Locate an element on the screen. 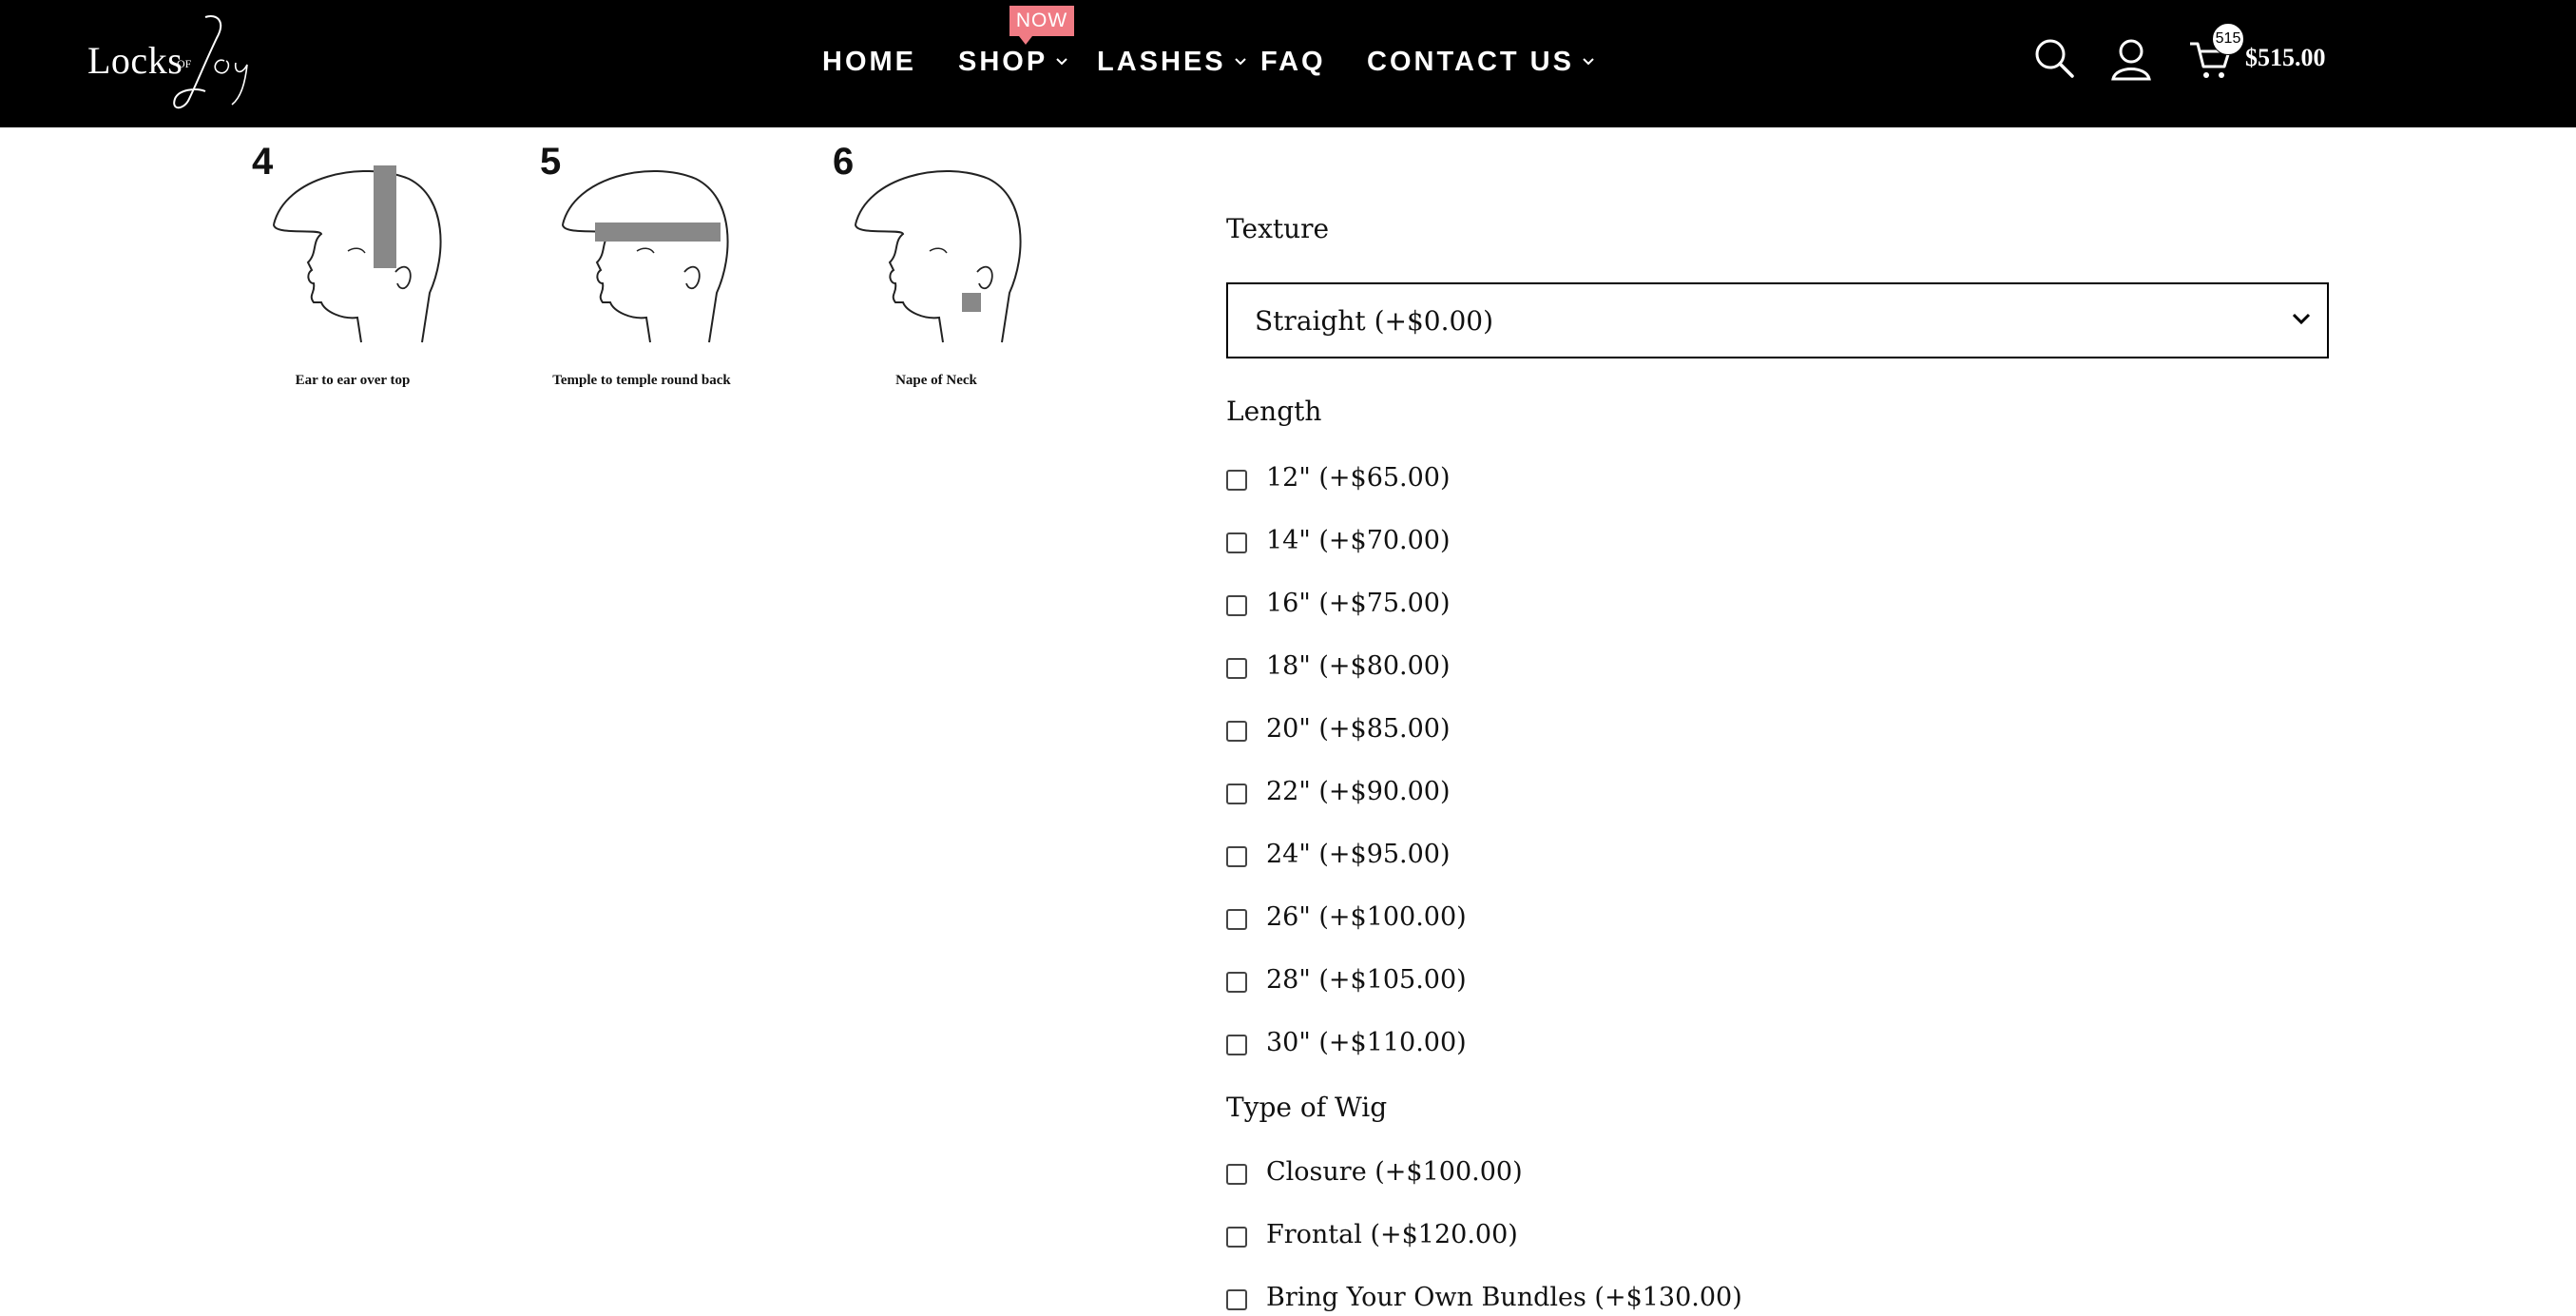 This screenshot has width=2576, height=1316. length-option-label: 30" (+$110.00) is located at coordinates (1366, 1042).